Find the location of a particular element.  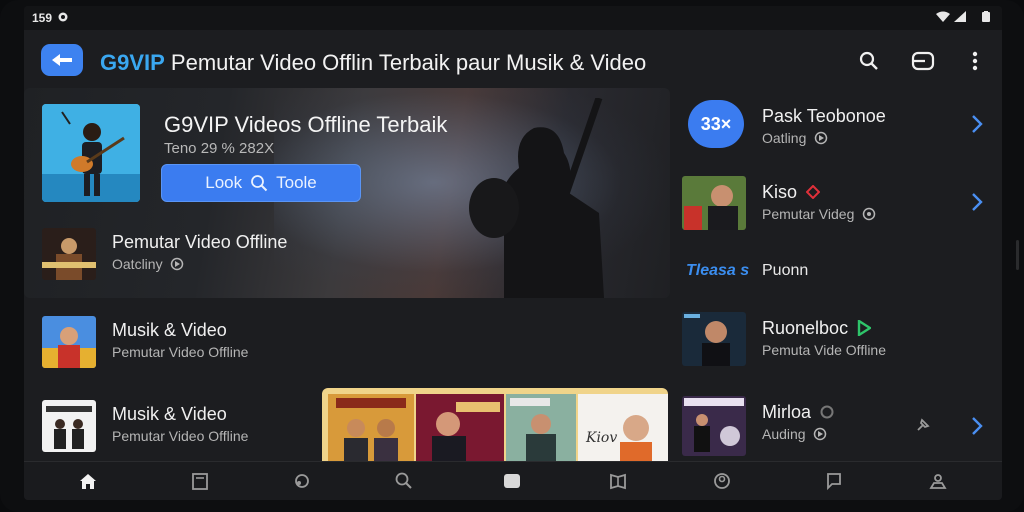

right-list-item: Kiso Pemutar Videg is located at coordinates (842, 206).